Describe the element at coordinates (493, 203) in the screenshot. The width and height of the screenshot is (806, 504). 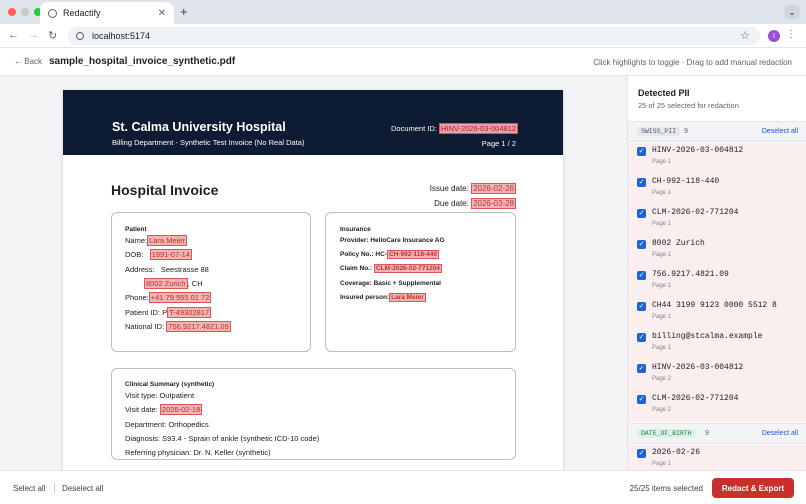
I see `pii-highlight: 2026-03-28` at that location.